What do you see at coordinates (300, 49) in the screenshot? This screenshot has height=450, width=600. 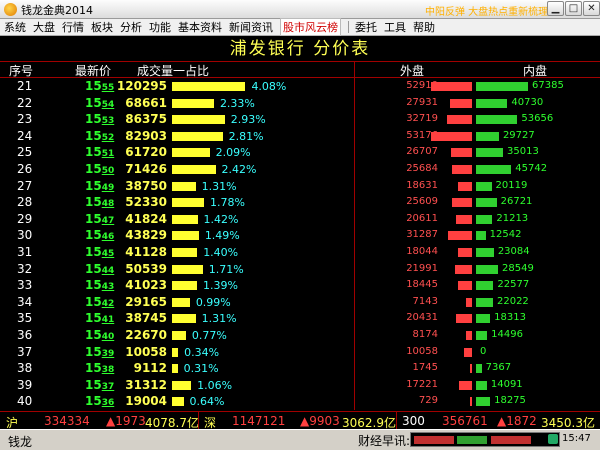 I see `page-title: 浦发银行 分价表` at bounding box center [300, 49].